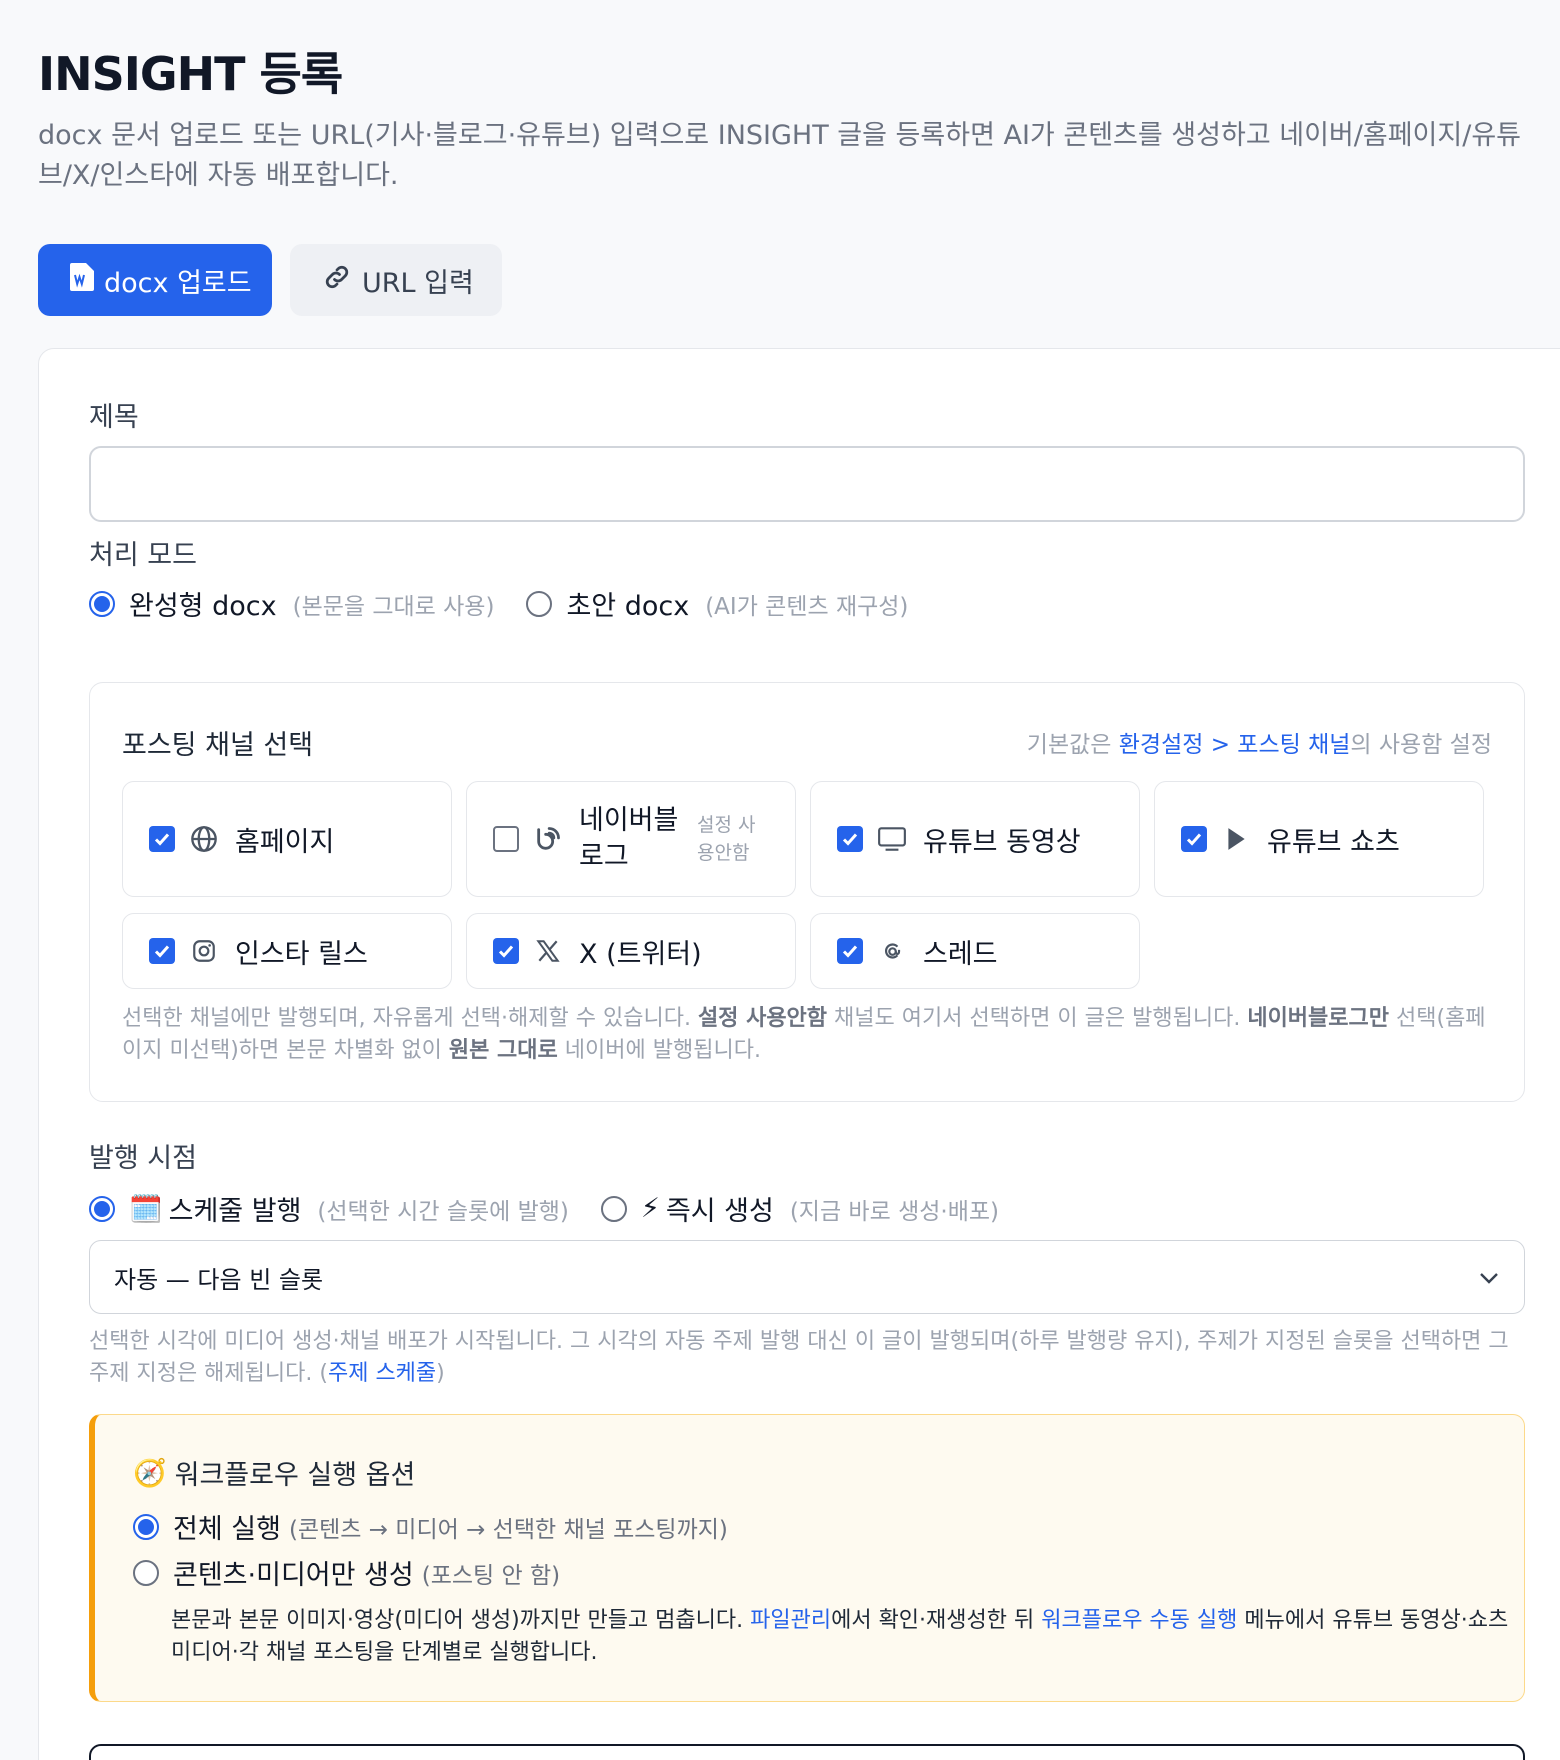  I want to click on mode-draft-hint: (AI가 콘텐츠 재구성), so click(807, 606).